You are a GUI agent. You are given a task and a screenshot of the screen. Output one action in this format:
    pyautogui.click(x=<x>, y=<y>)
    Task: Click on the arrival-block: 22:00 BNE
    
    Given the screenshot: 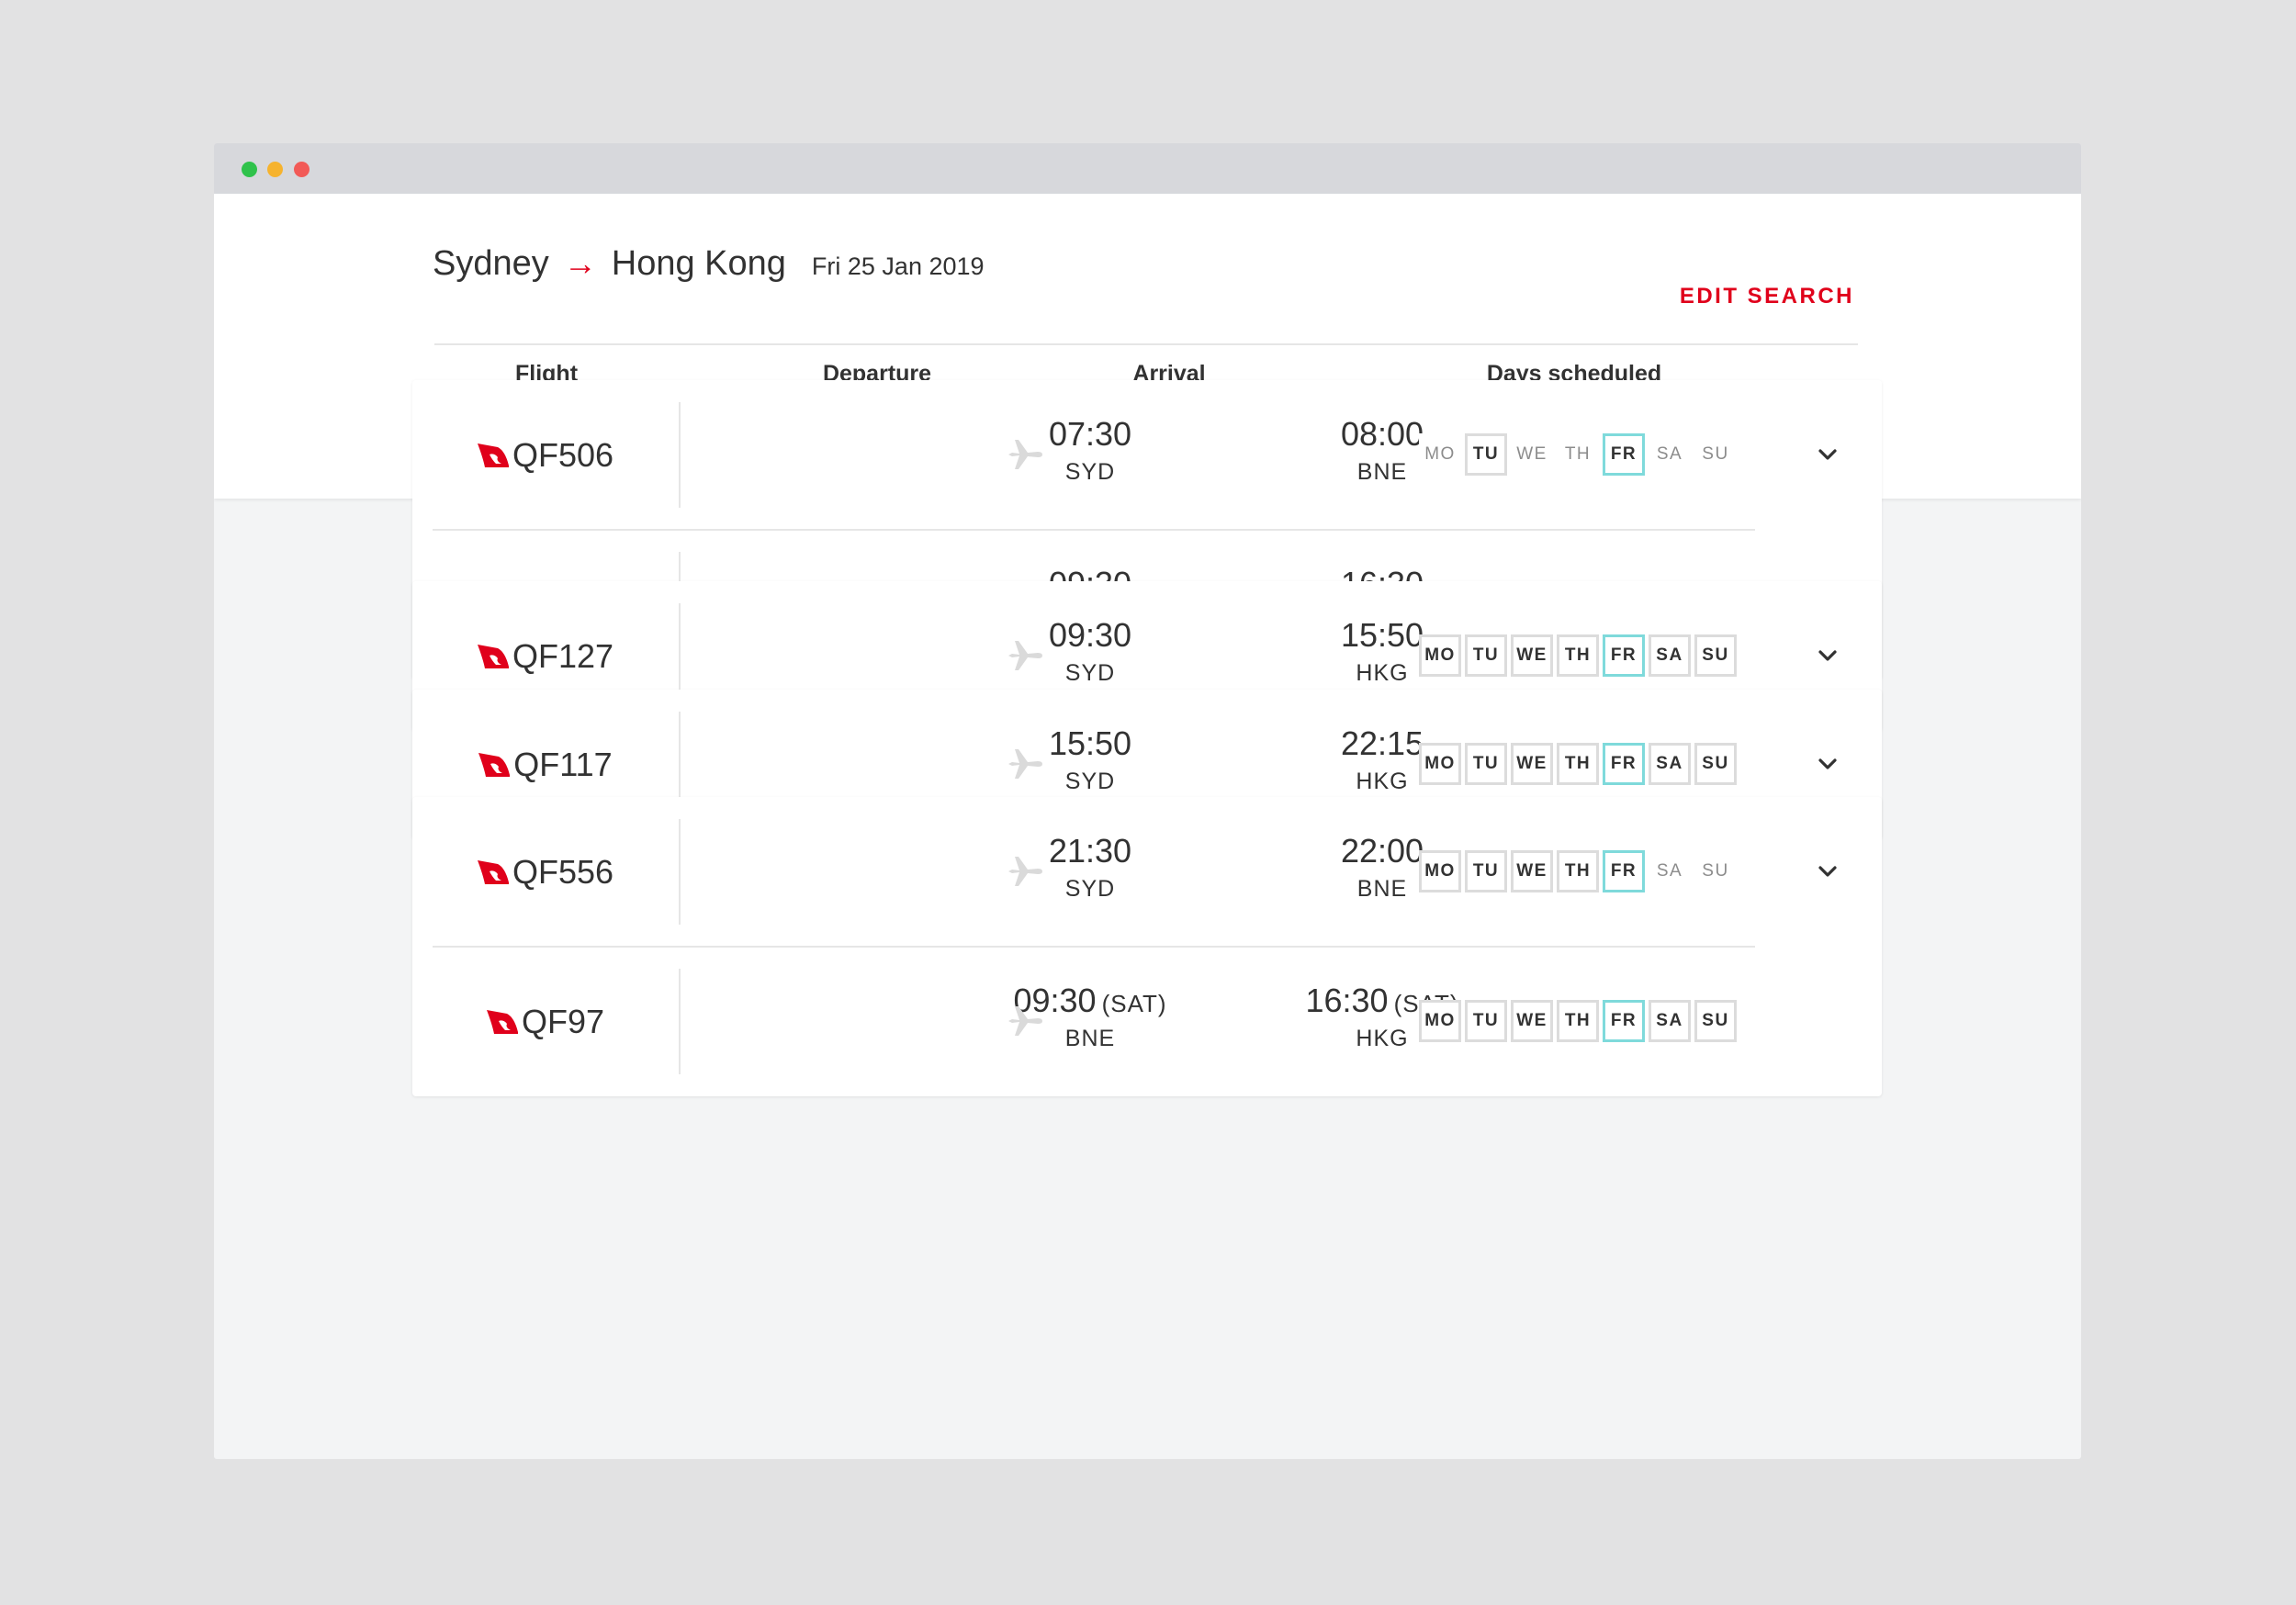 What is the action you would take?
    pyautogui.click(x=1383, y=867)
    